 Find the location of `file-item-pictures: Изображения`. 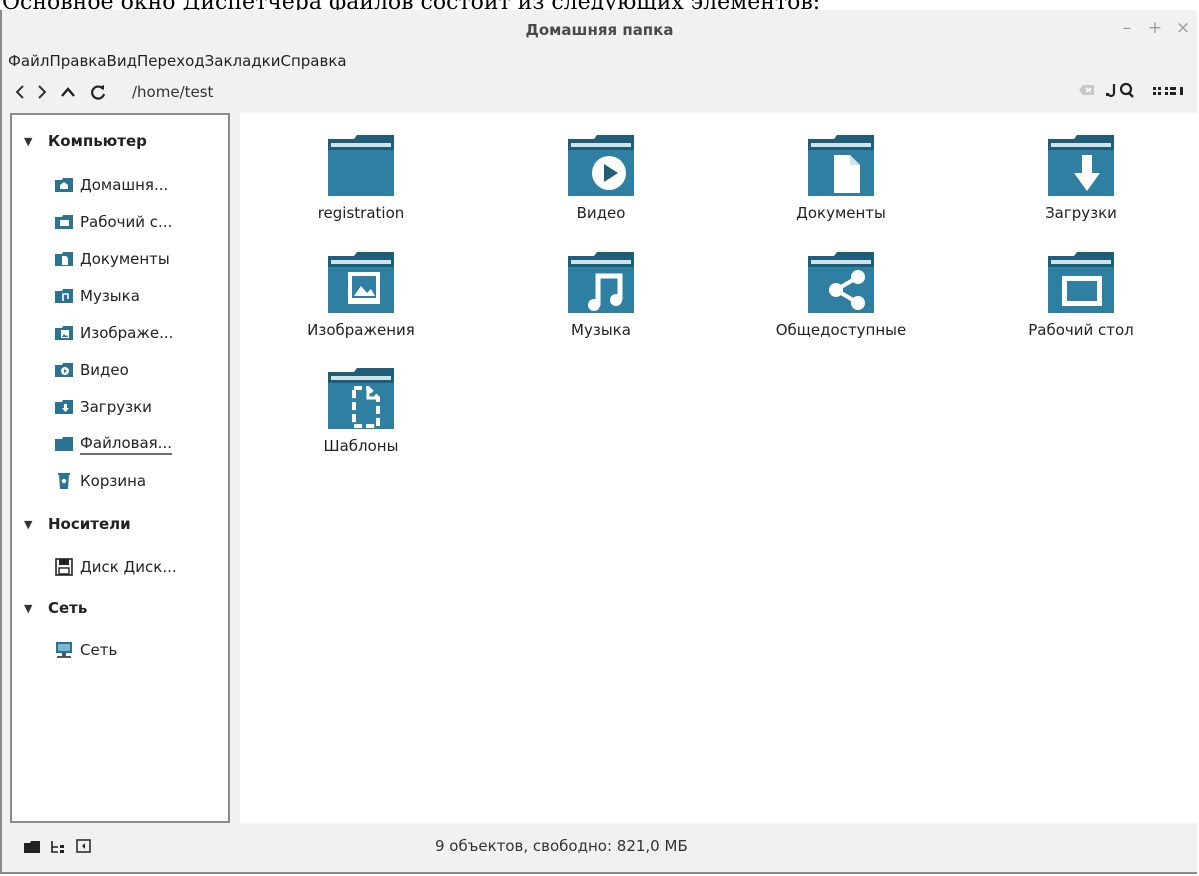

file-item-pictures: Изображения is located at coordinates (361, 290).